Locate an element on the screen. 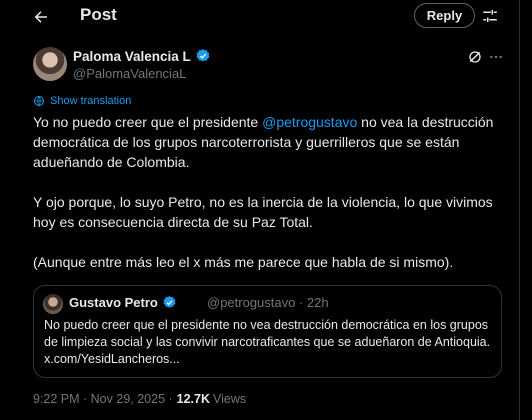 Image resolution: width=532 pixels, height=420 pixels. show-translation-label: Show translation is located at coordinates (91, 101).